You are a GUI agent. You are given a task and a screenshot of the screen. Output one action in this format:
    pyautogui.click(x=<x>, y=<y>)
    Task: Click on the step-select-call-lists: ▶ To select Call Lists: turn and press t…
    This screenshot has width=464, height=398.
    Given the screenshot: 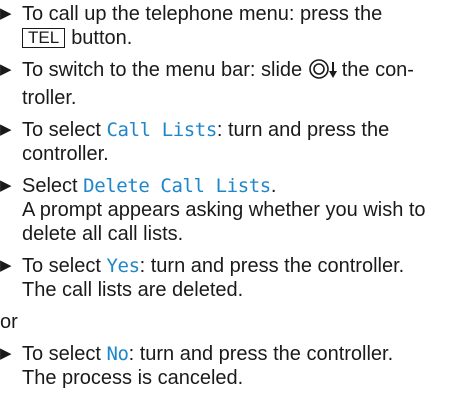 What is the action you would take?
    pyautogui.click(x=232, y=142)
    